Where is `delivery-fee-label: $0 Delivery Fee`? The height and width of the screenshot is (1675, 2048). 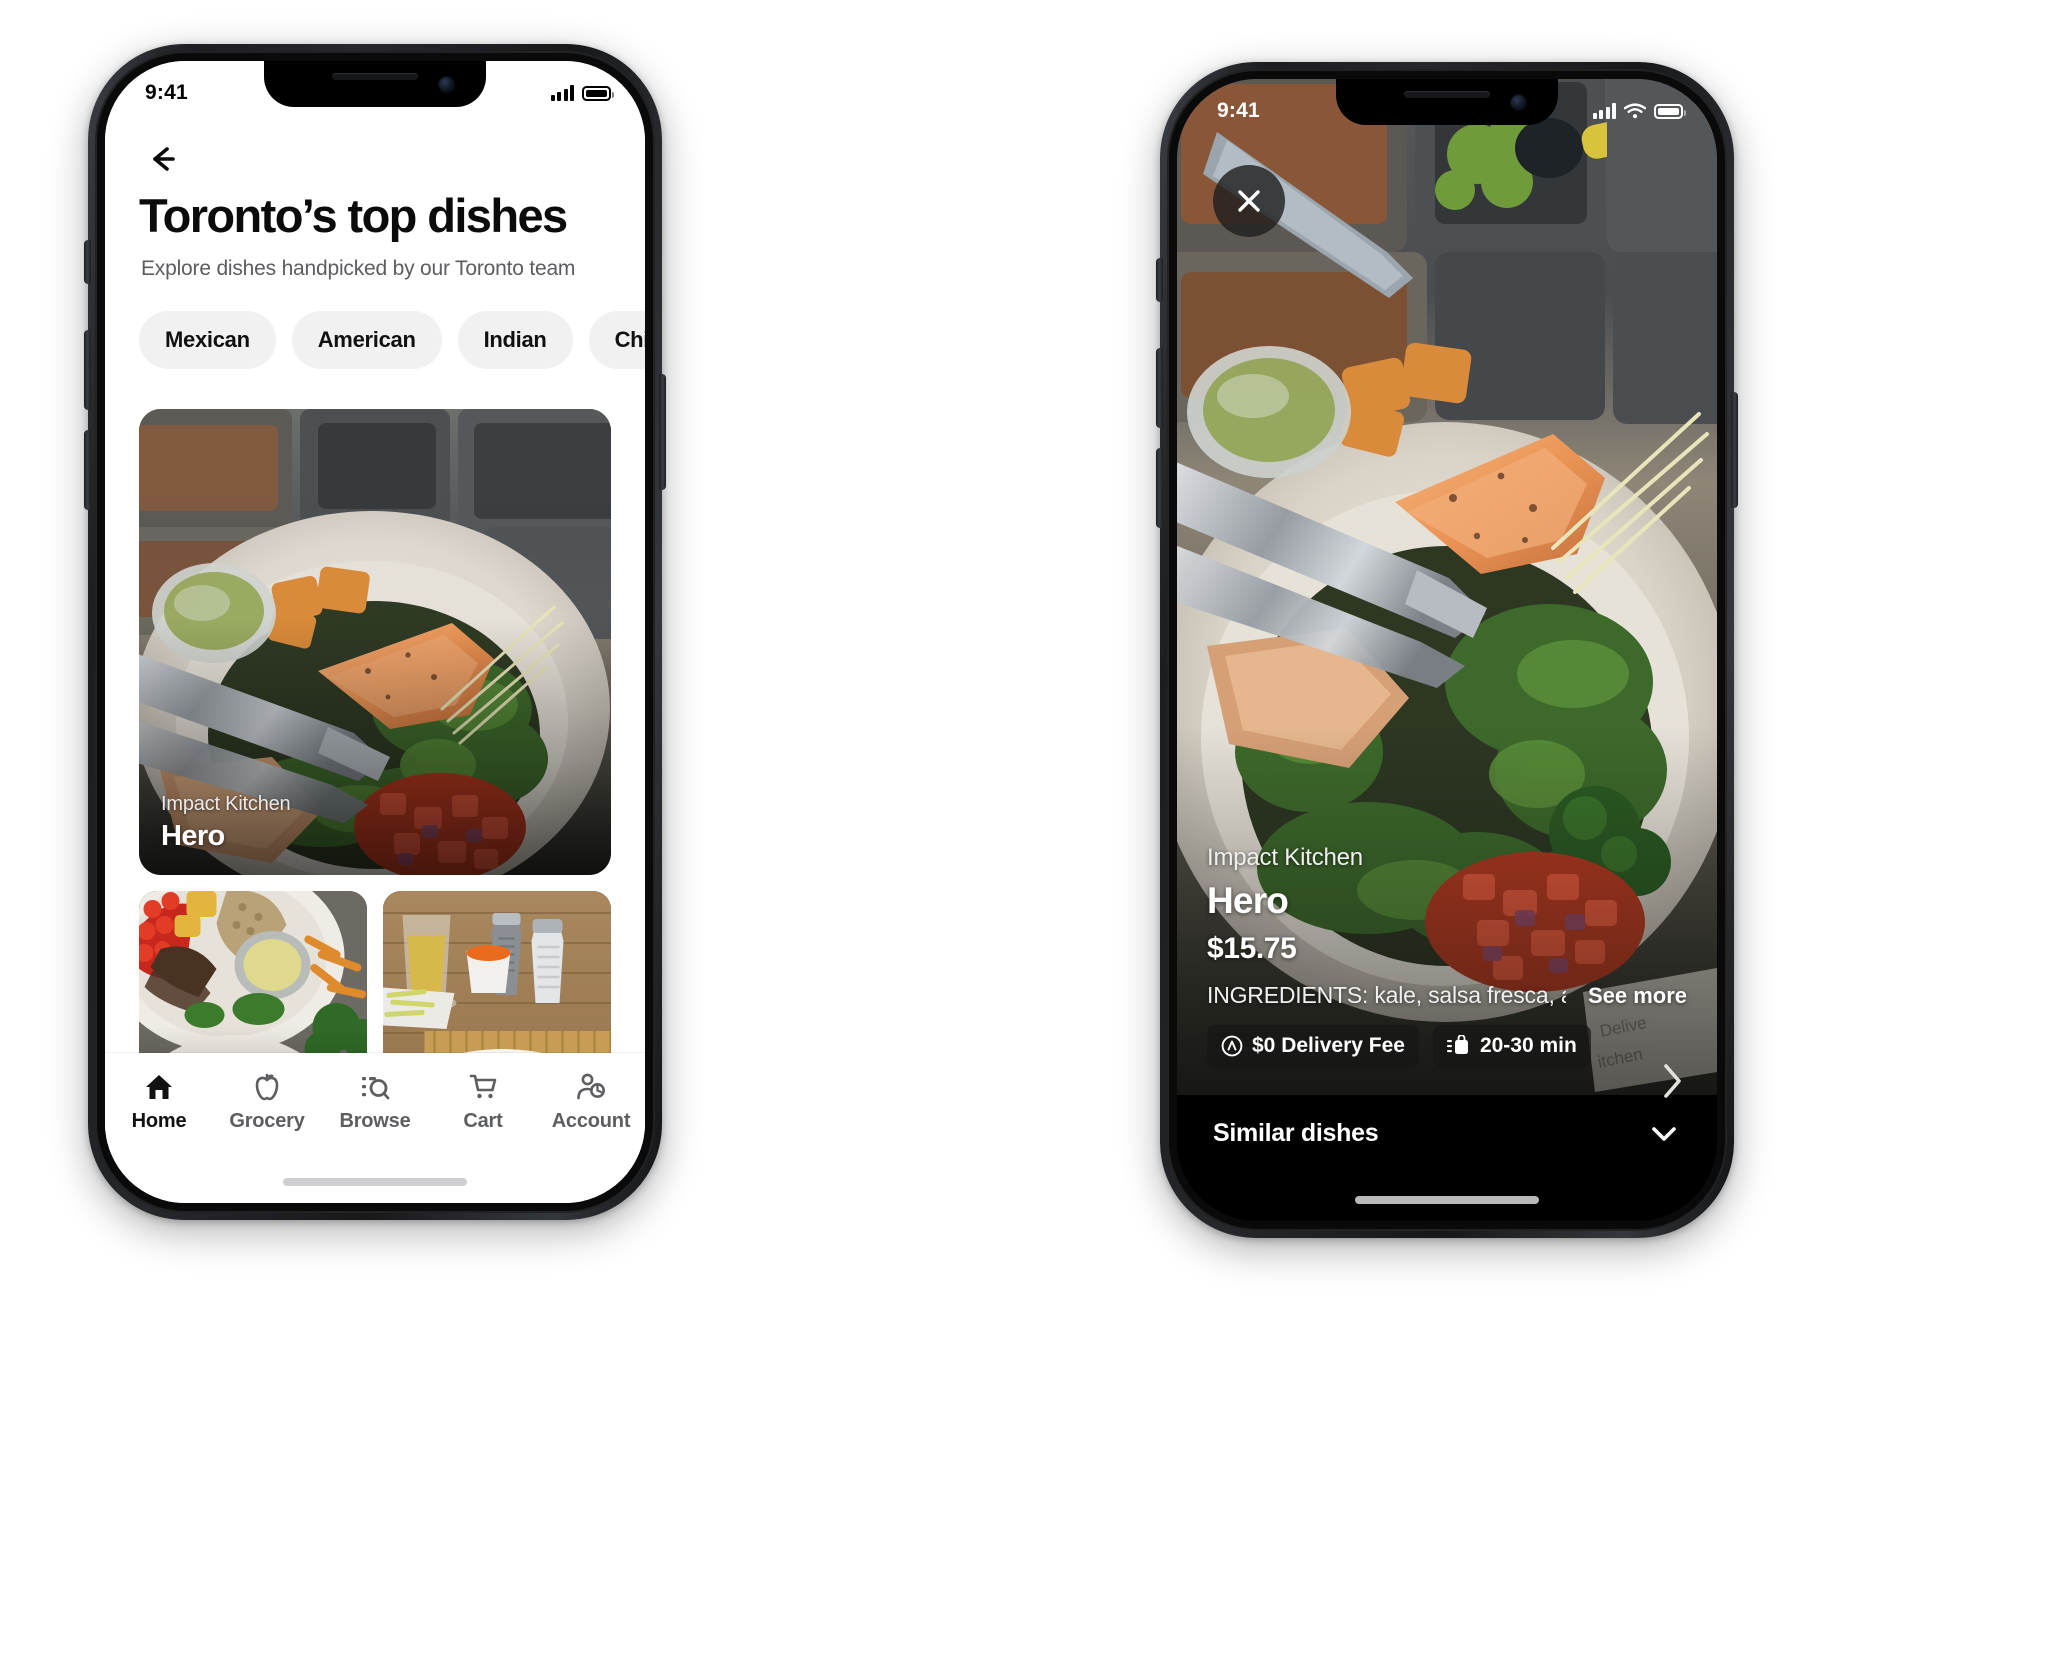
delivery-fee-label: $0 Delivery Fee is located at coordinates (1328, 1045).